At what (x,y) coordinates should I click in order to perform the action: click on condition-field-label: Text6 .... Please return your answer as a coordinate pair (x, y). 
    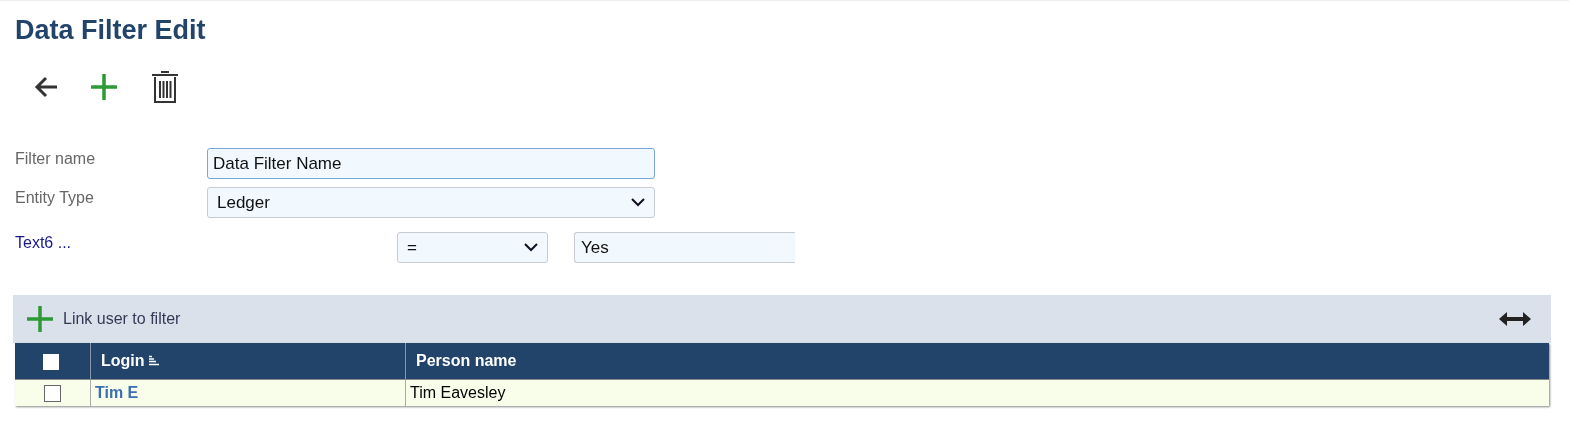
    Looking at the image, I should click on (206, 242).